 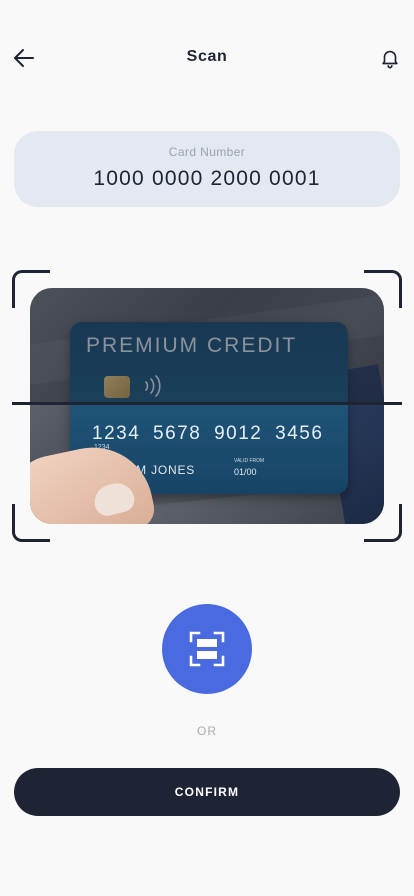 What do you see at coordinates (249, 461) in the screenshot?
I see `credit-card-valid-label: VALID FROM` at bounding box center [249, 461].